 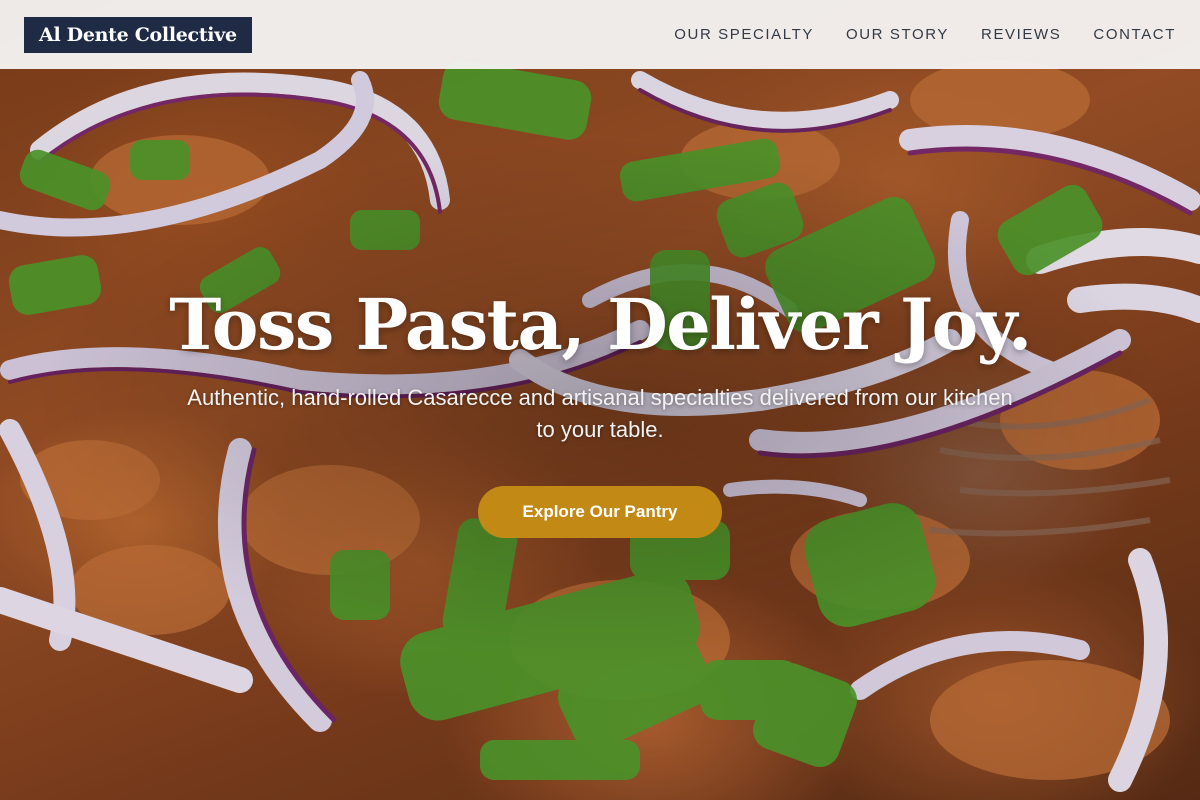 What do you see at coordinates (138, 34) in the screenshot?
I see `brand-logo: Al Dente Collective` at bounding box center [138, 34].